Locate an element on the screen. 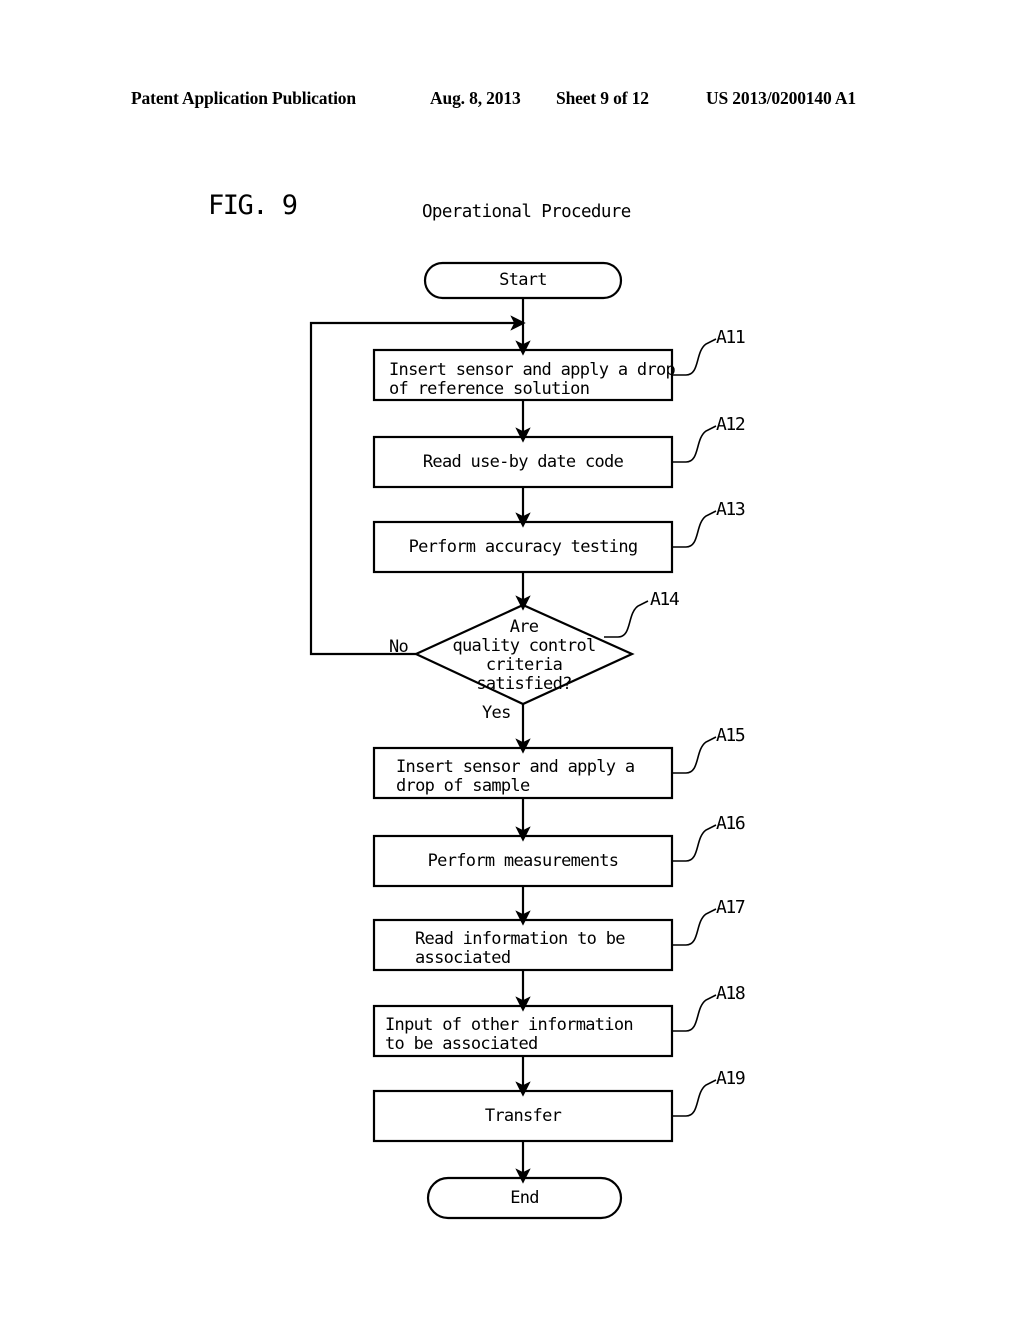 Image resolution: width=1024 pixels, height=1320 pixels. ref-label-a17: A17 is located at coordinates (731, 907).